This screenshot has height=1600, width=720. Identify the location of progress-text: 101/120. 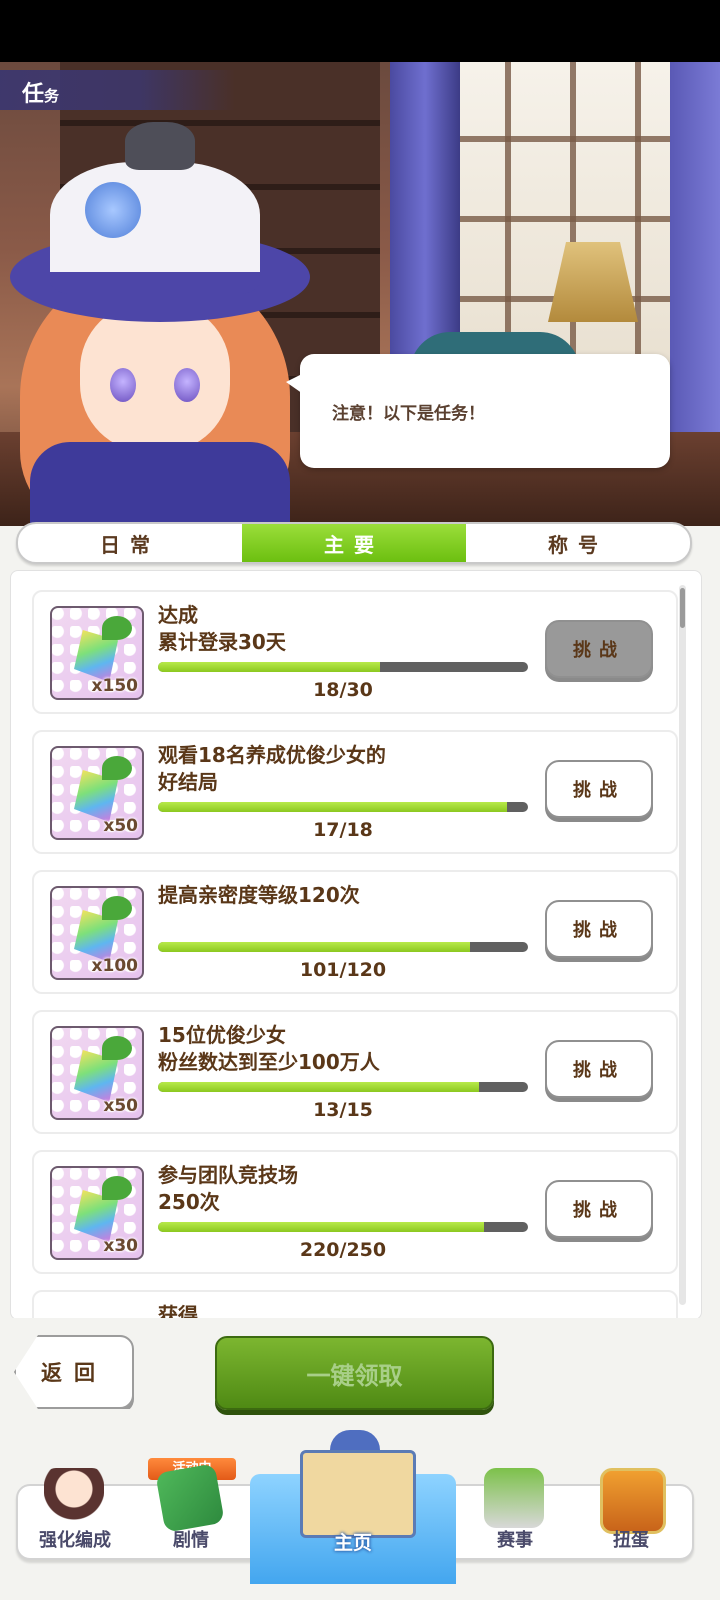
(343, 970).